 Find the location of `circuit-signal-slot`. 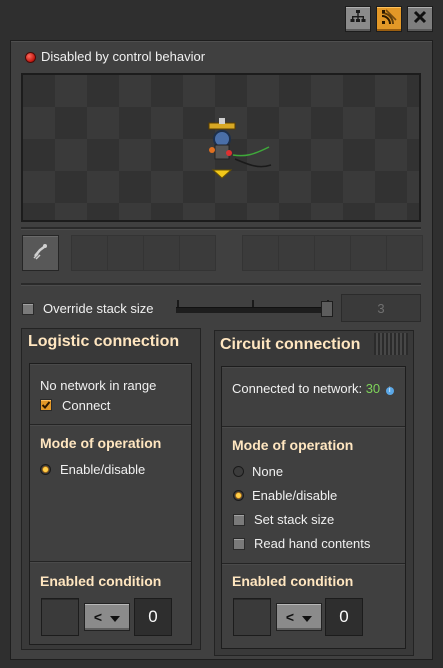

circuit-signal-slot is located at coordinates (252, 617).